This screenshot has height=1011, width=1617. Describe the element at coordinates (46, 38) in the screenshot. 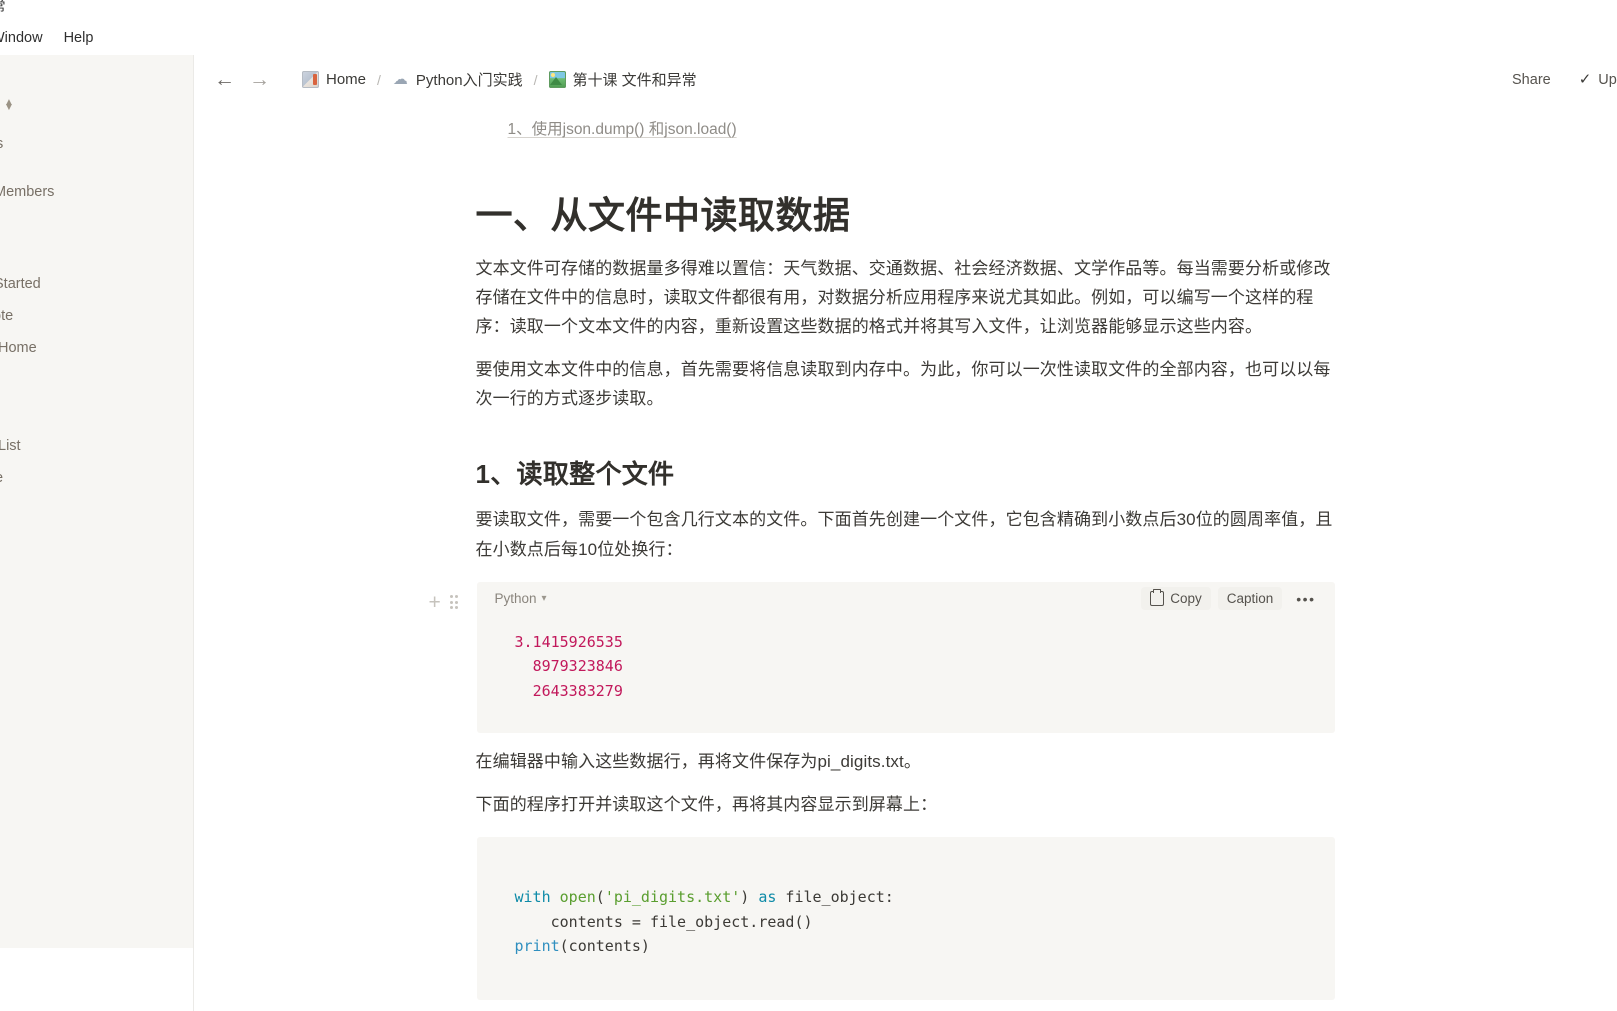

I see `os-menu-list: Window Help` at that location.